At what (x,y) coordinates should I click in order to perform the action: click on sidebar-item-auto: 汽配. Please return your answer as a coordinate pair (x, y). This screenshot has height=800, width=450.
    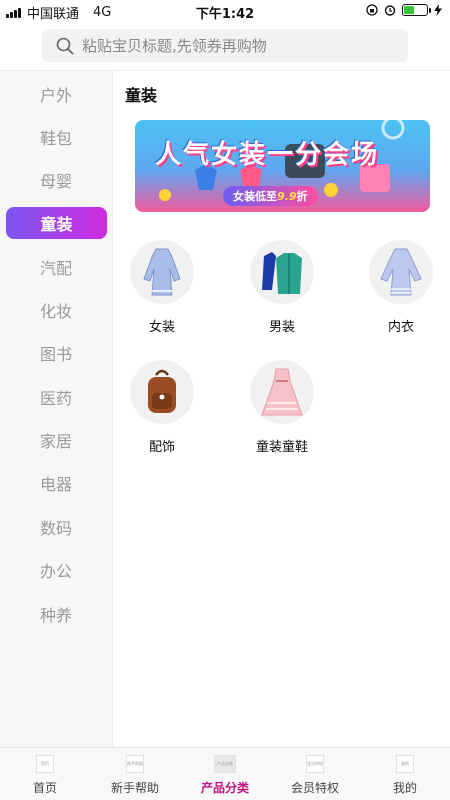
    Looking at the image, I should click on (56, 267).